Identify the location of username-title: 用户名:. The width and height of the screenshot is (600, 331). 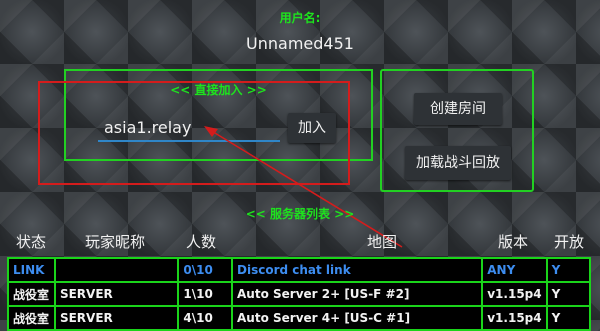
(300, 18).